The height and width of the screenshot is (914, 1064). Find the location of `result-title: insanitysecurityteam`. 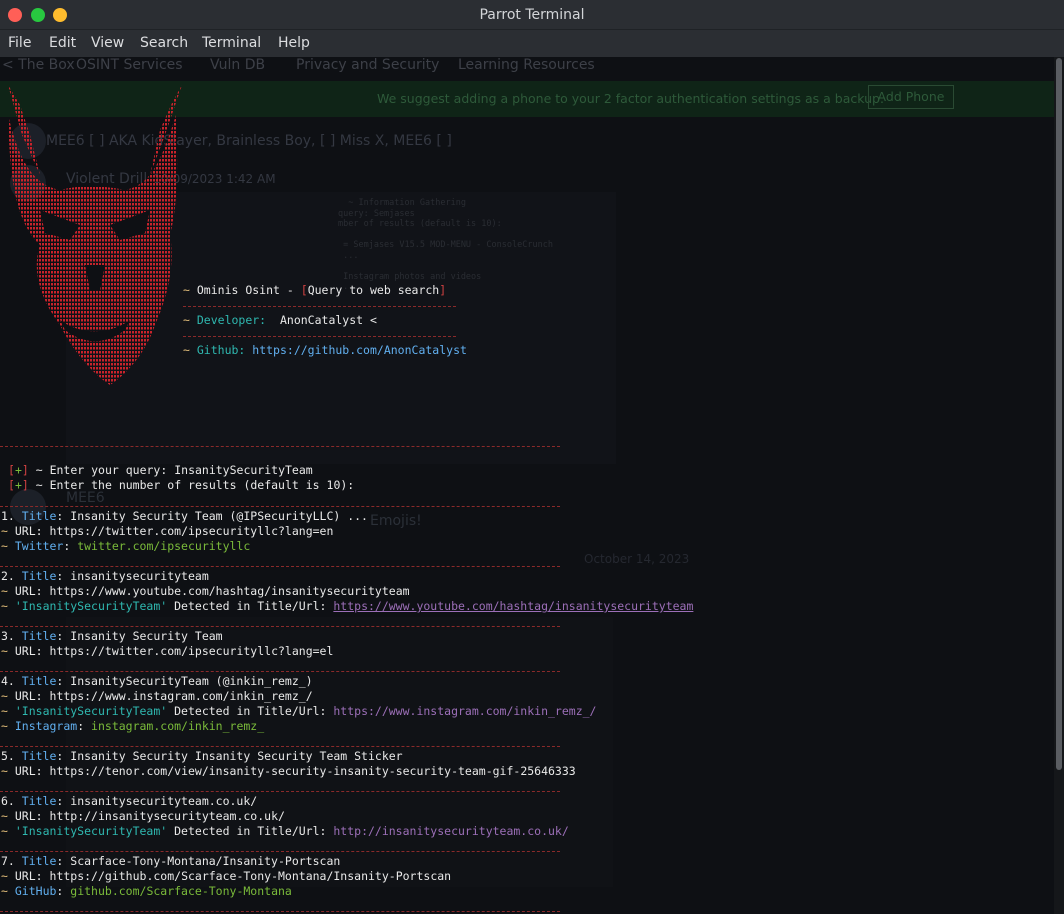

result-title: insanitysecurityteam is located at coordinates (139, 576).